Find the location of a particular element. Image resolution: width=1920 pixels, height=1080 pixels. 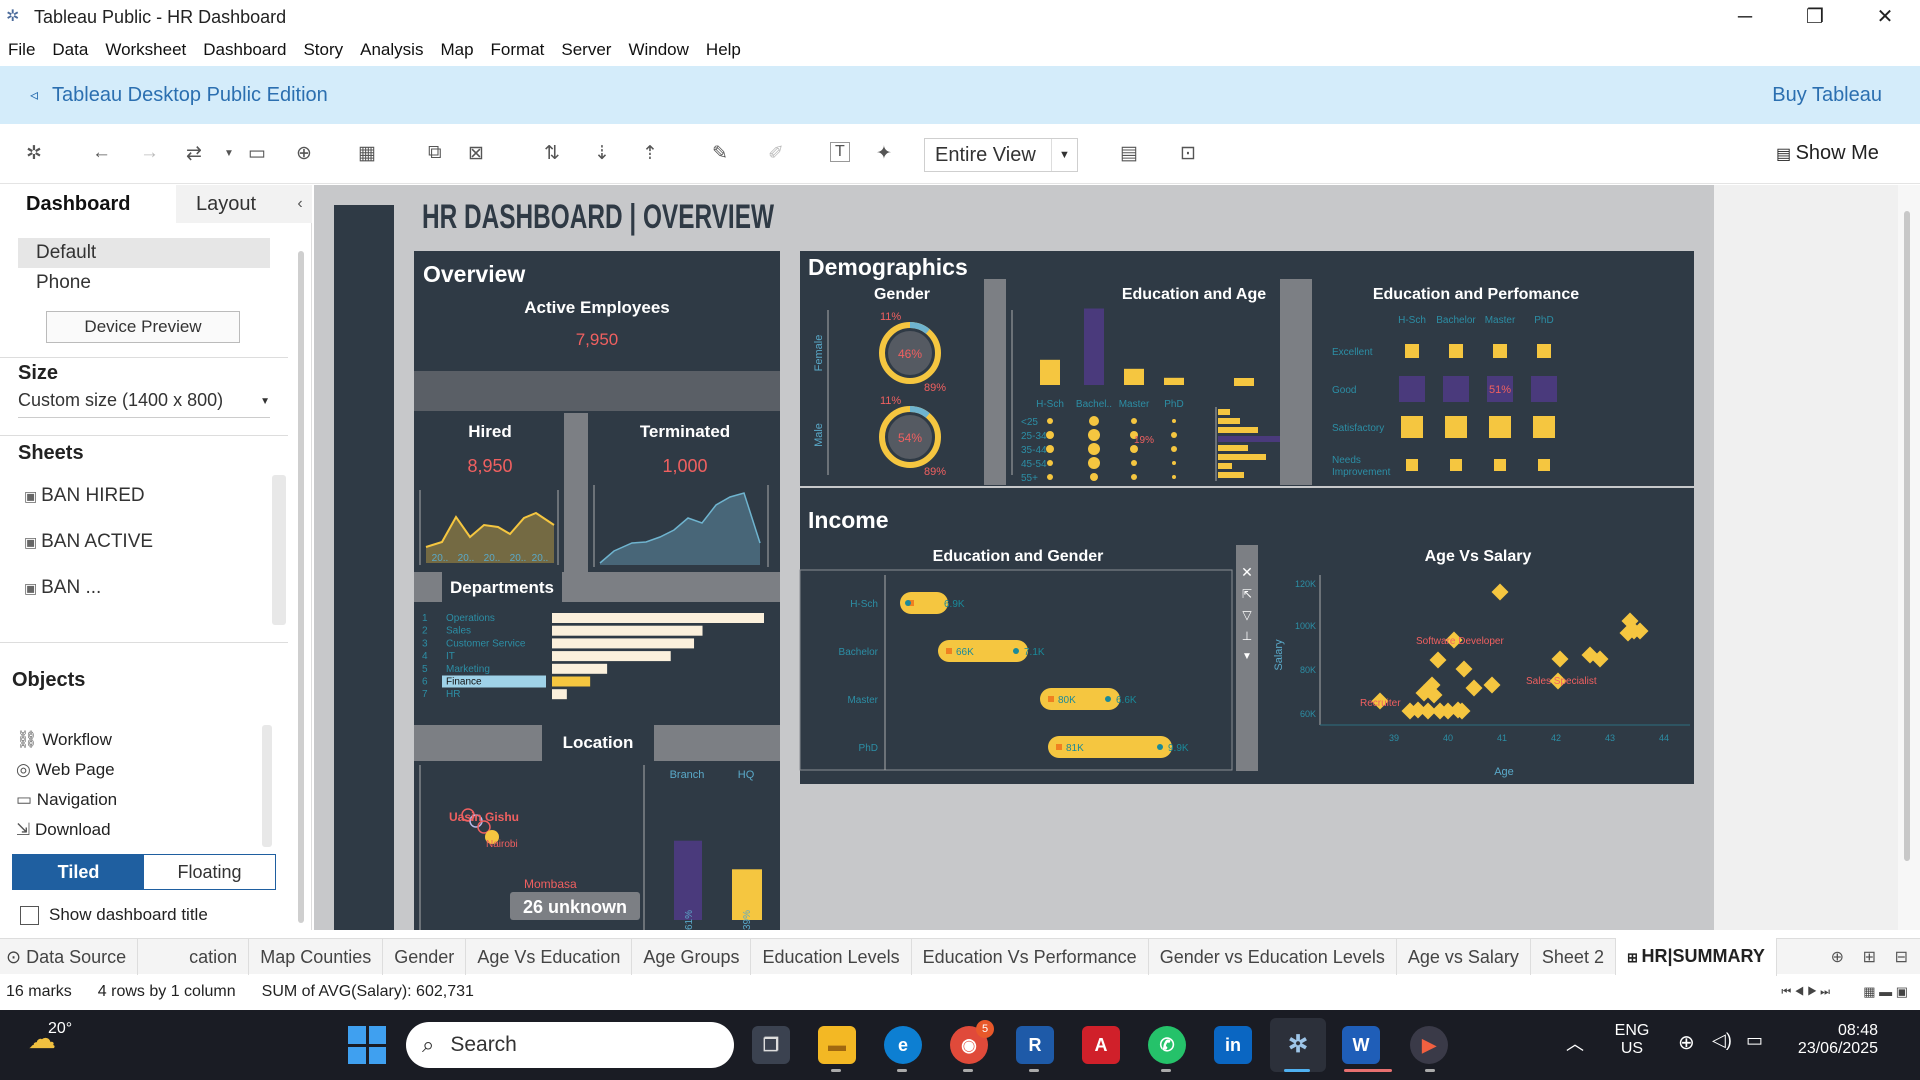

start-button is located at coordinates (367, 1045).